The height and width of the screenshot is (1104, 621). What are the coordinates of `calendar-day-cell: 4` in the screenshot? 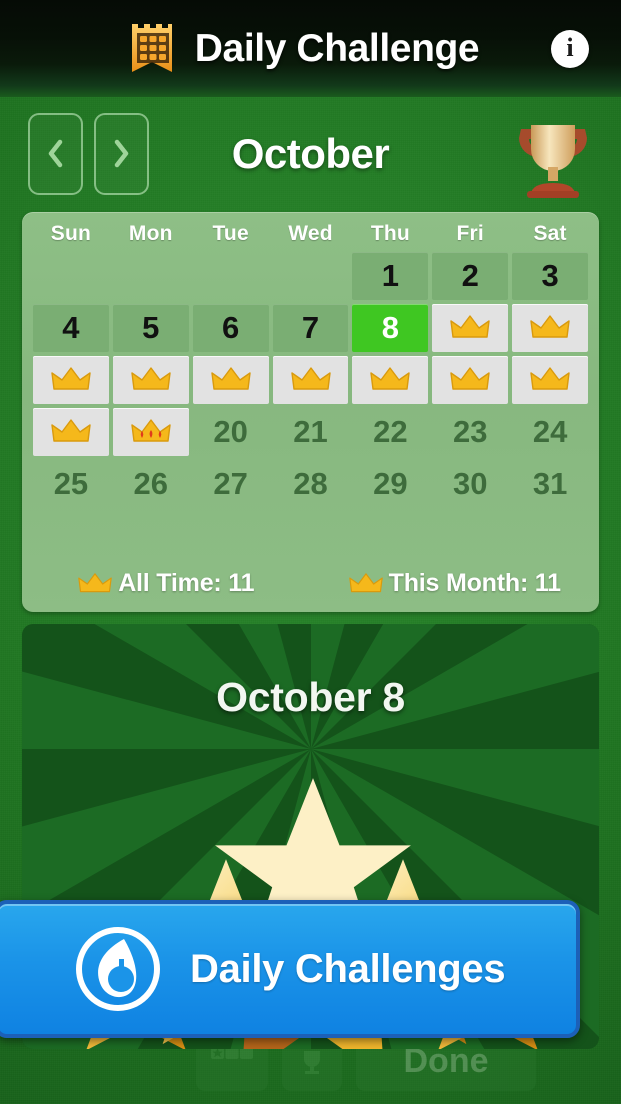 It's located at (71, 328).